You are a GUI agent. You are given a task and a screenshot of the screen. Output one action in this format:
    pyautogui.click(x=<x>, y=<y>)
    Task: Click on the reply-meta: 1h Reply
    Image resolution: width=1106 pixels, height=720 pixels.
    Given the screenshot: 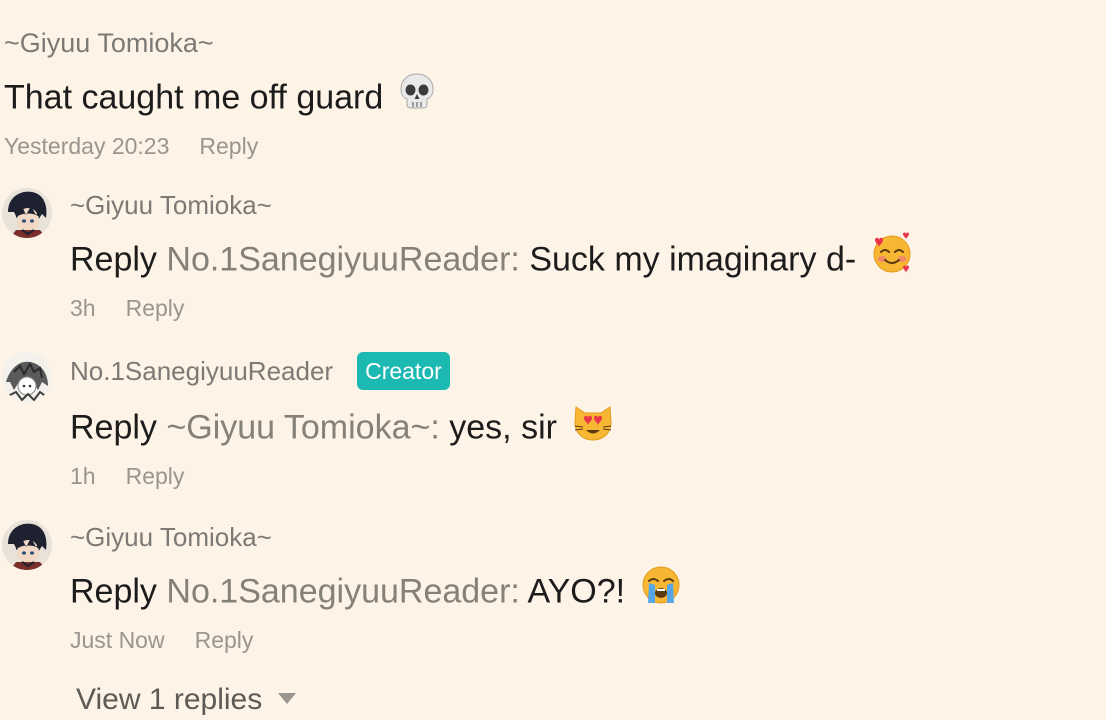 What is the action you would take?
    pyautogui.click(x=342, y=476)
    